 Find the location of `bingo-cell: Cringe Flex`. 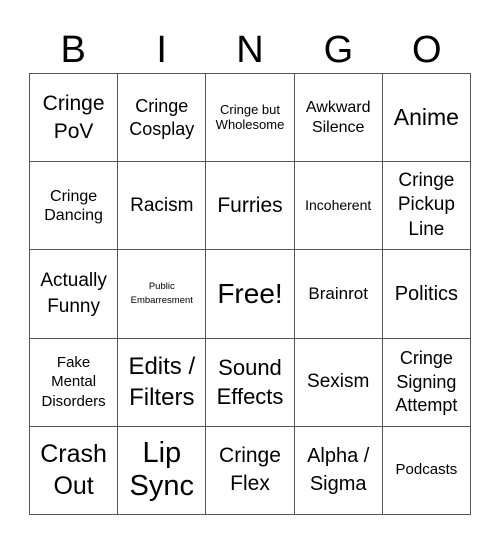

bingo-cell: Cringe Flex is located at coordinates (250, 470).